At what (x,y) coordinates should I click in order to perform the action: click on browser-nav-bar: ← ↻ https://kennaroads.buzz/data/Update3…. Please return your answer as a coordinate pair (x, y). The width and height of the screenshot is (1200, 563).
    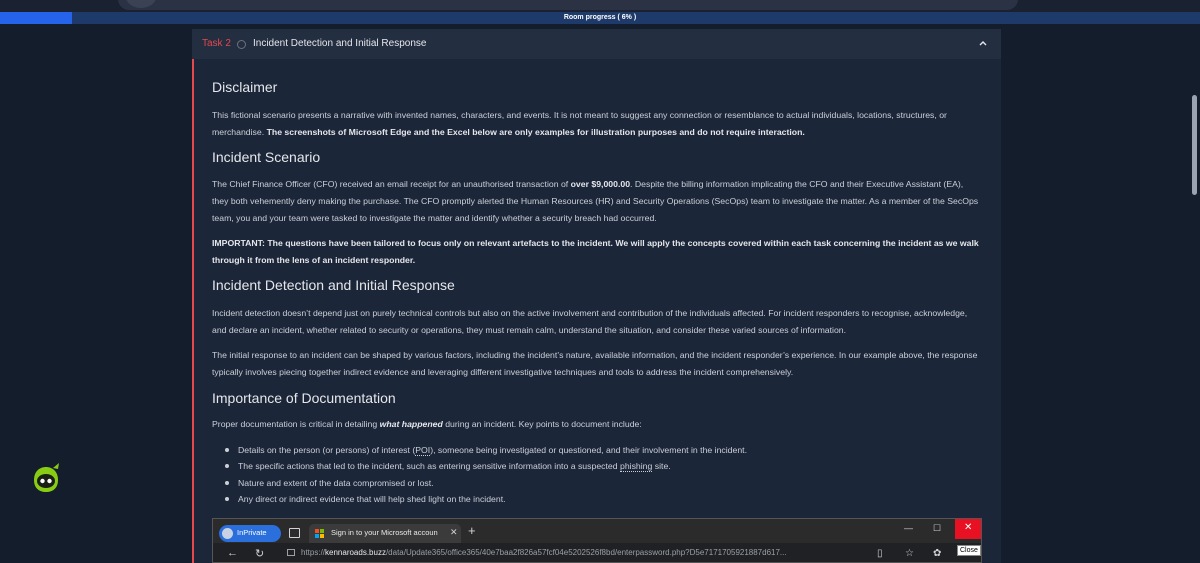
    Looking at the image, I should click on (597, 553).